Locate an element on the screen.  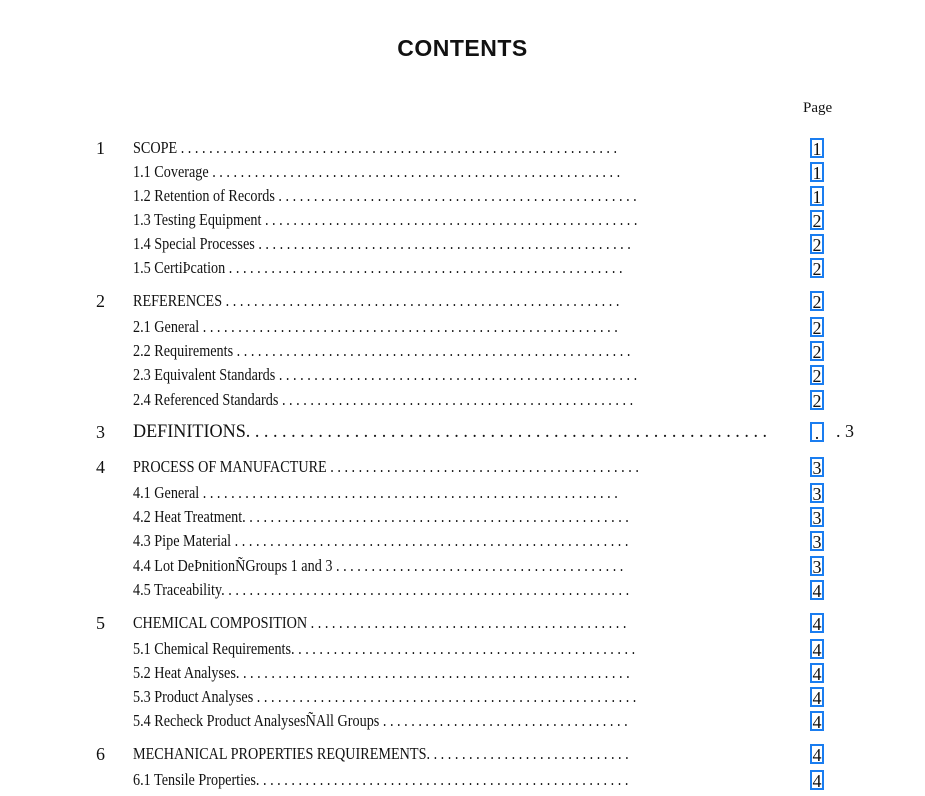
section-number: 4 is located at coordinates (100, 467).